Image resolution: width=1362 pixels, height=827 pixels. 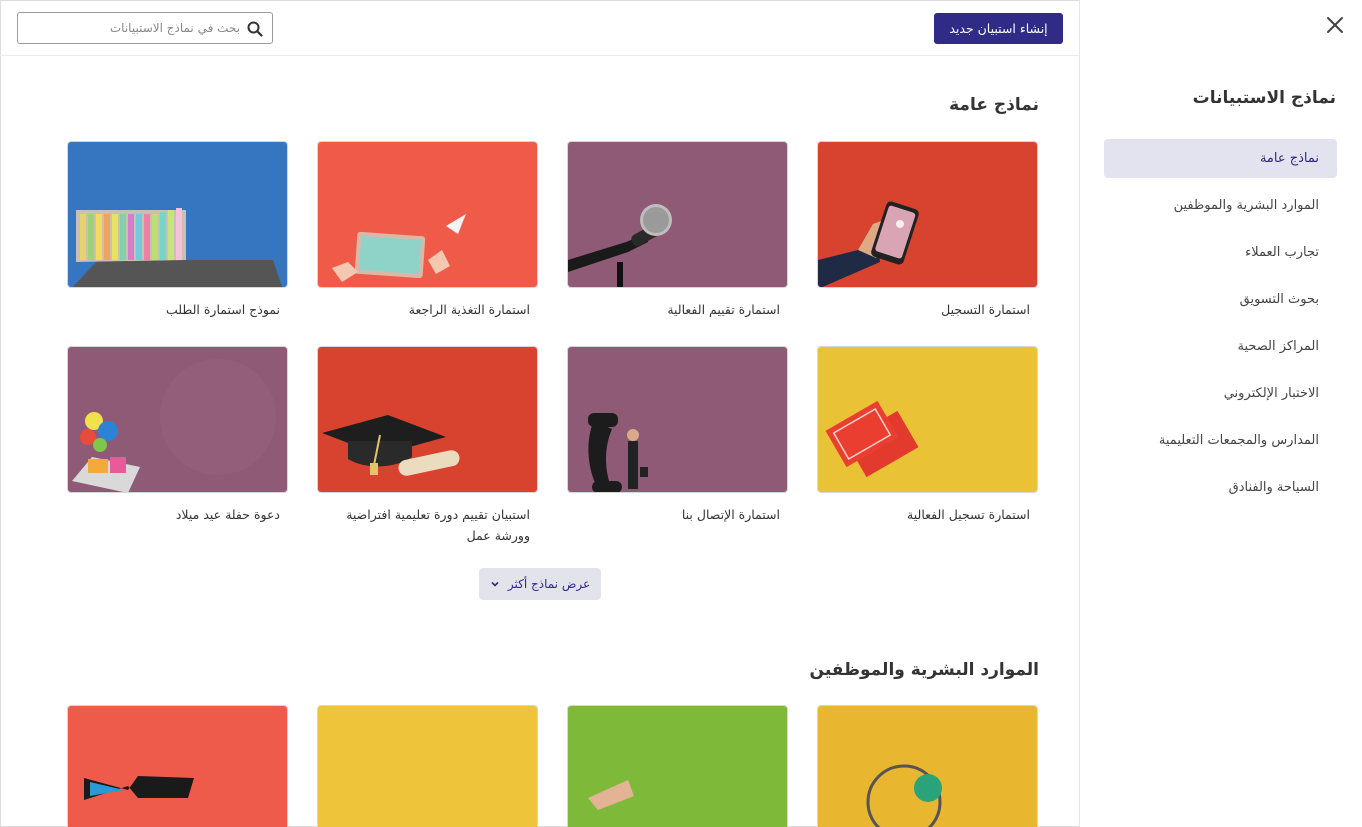 I want to click on section-title-hr: الموارد البشرية والموظفين, so click(x=924, y=670).